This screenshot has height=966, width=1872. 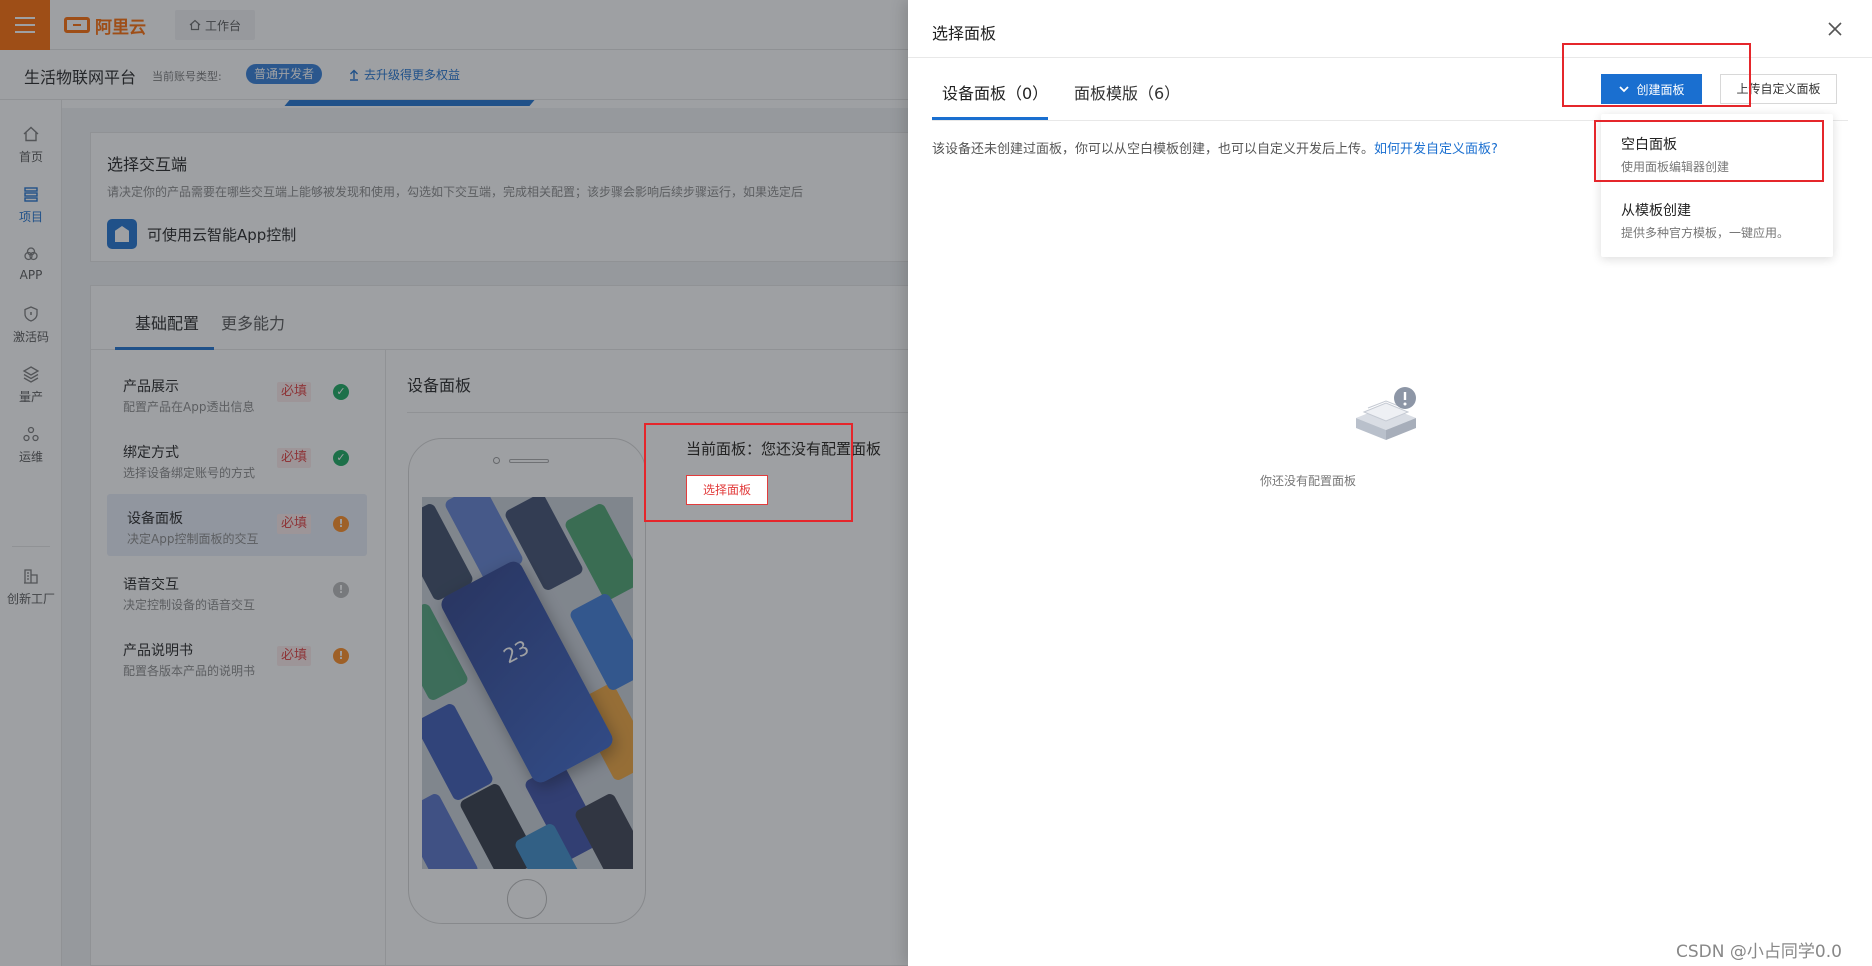 What do you see at coordinates (1759, 952) in the screenshot?
I see `watermark: CSDN @小占同学0.0` at bounding box center [1759, 952].